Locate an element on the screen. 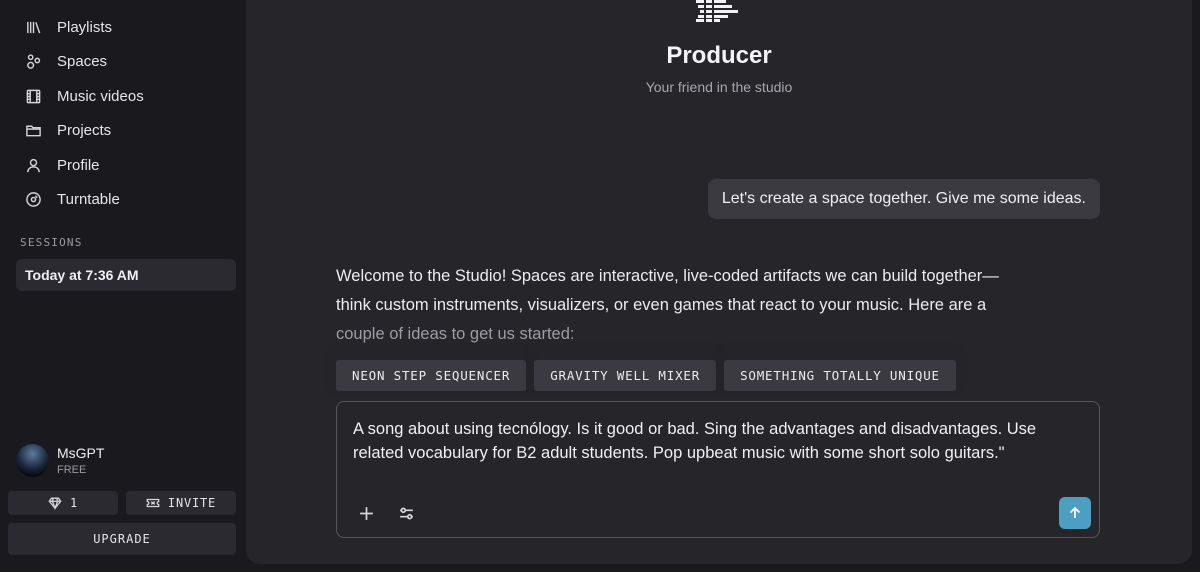 The width and height of the screenshot is (1200, 572). nav-item-playlists: Playlists is located at coordinates (123, 27).